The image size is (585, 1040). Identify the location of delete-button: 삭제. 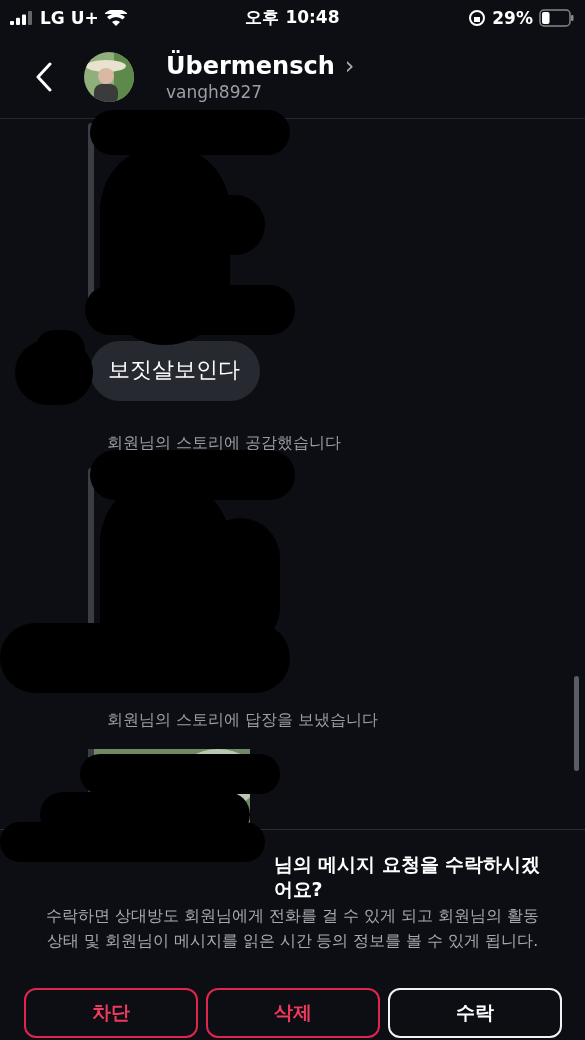
(292, 1013).